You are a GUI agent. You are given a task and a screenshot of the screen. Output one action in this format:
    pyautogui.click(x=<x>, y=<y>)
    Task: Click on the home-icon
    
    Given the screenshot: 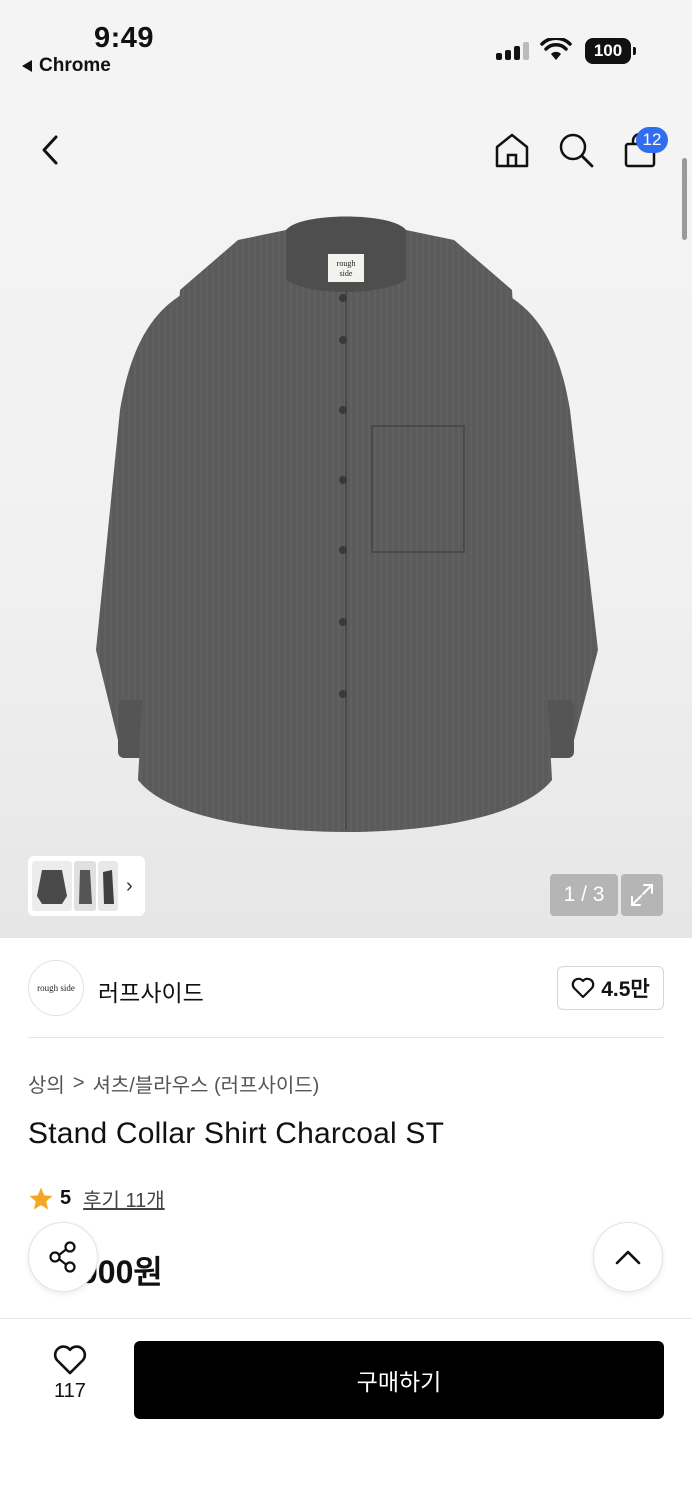 What is the action you would take?
    pyautogui.click(x=512, y=150)
    